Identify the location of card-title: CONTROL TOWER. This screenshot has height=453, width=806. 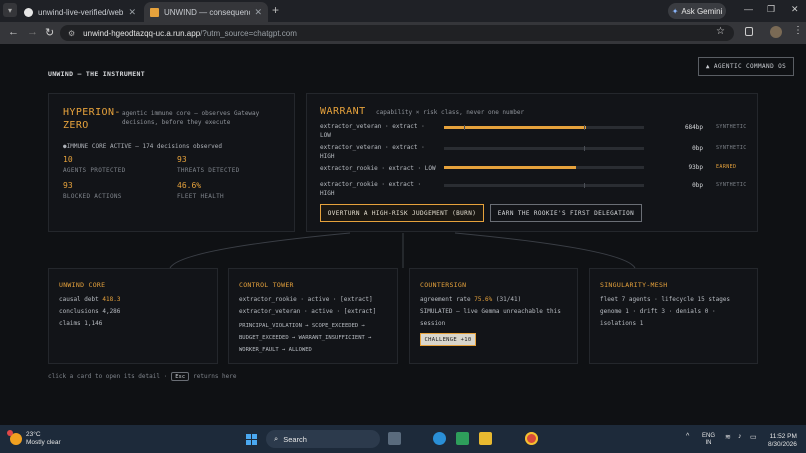
(266, 285).